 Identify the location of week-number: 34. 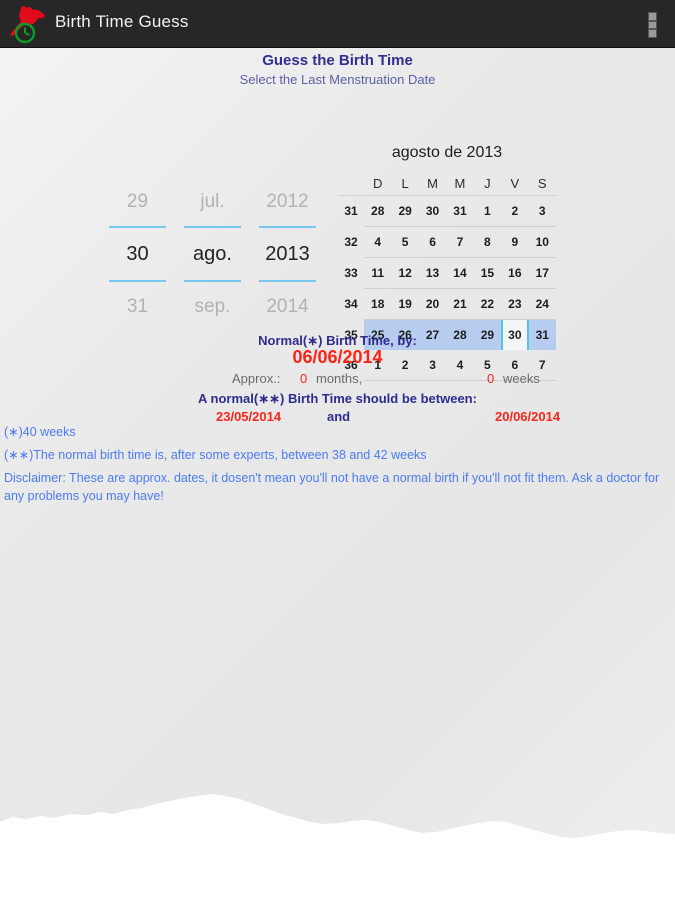
(351, 304).